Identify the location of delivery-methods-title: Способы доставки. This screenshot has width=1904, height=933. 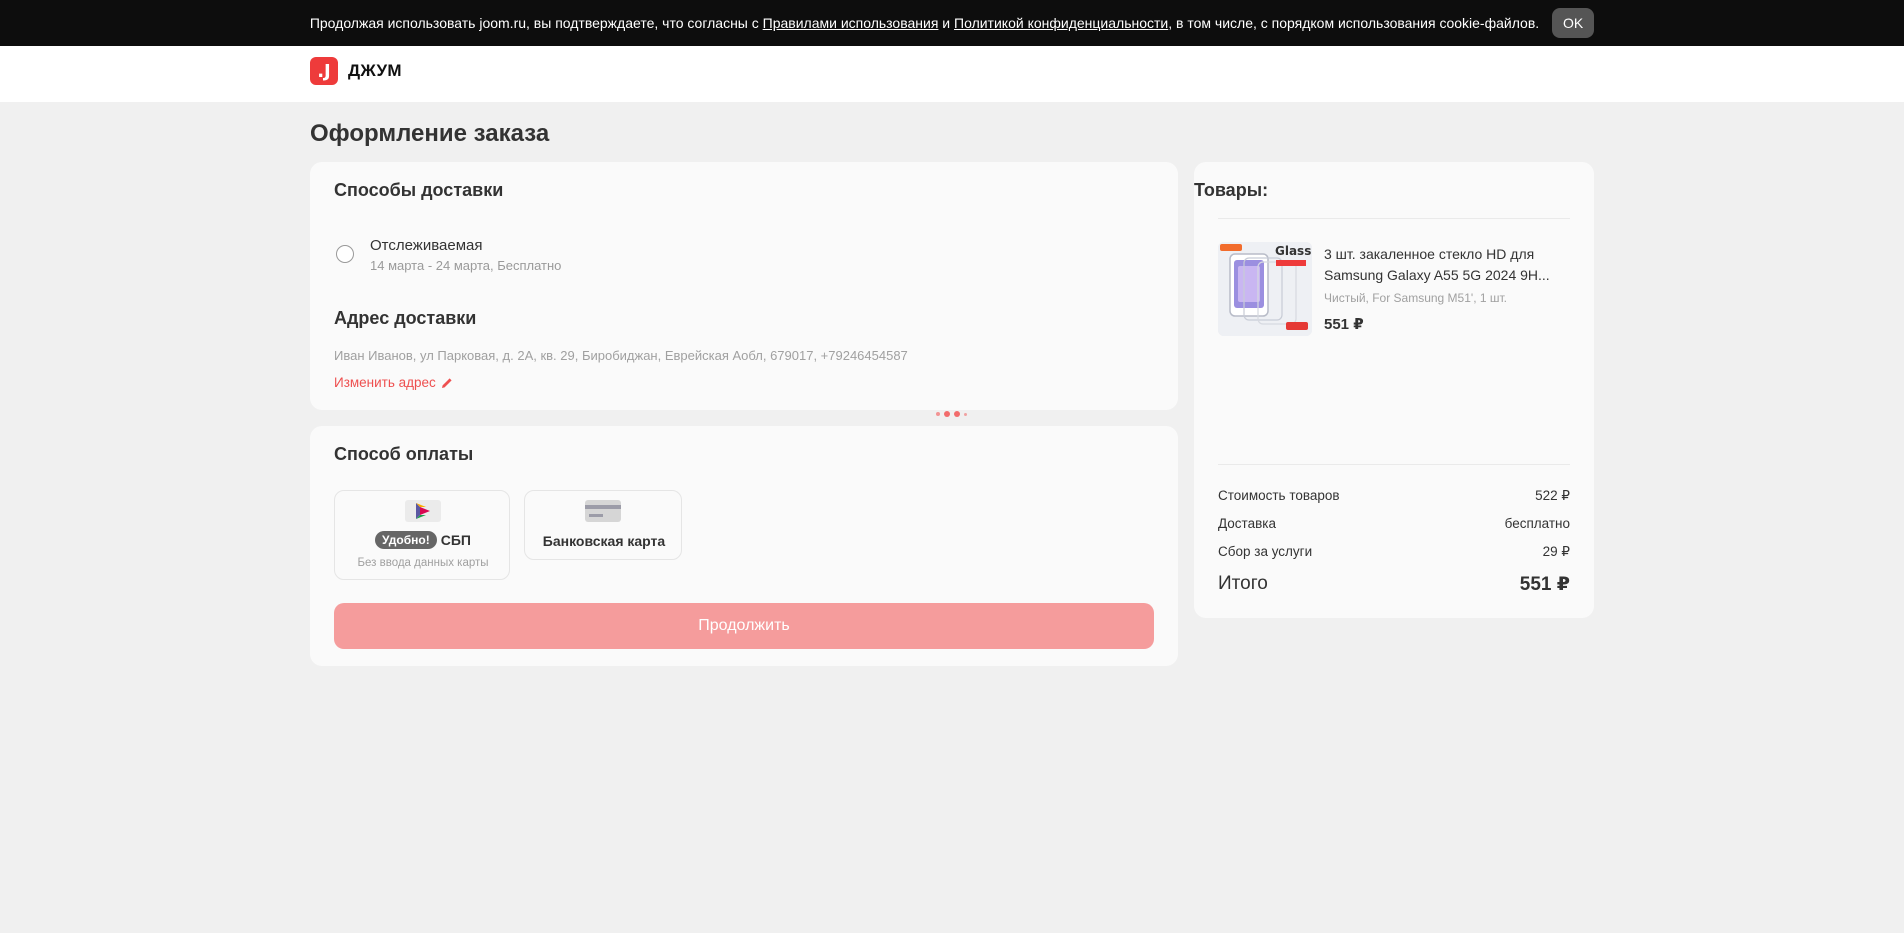
(419, 190).